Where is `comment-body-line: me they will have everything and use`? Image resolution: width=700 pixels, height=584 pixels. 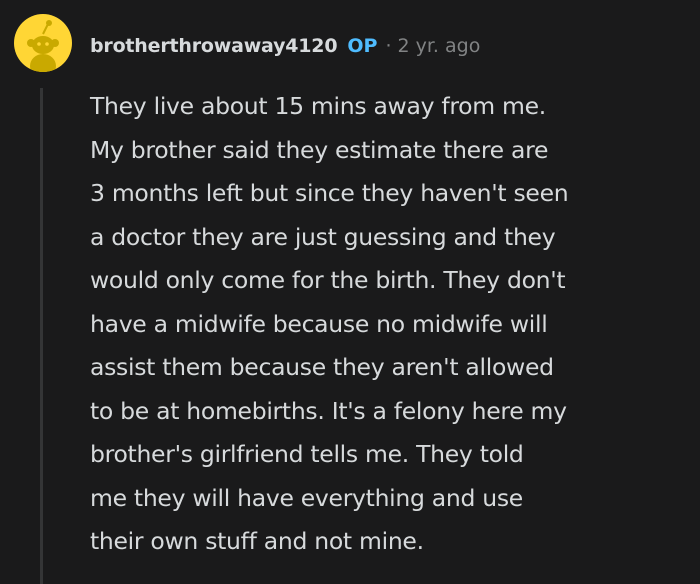 comment-body-line: me they will have everything and use is located at coordinates (306, 497).